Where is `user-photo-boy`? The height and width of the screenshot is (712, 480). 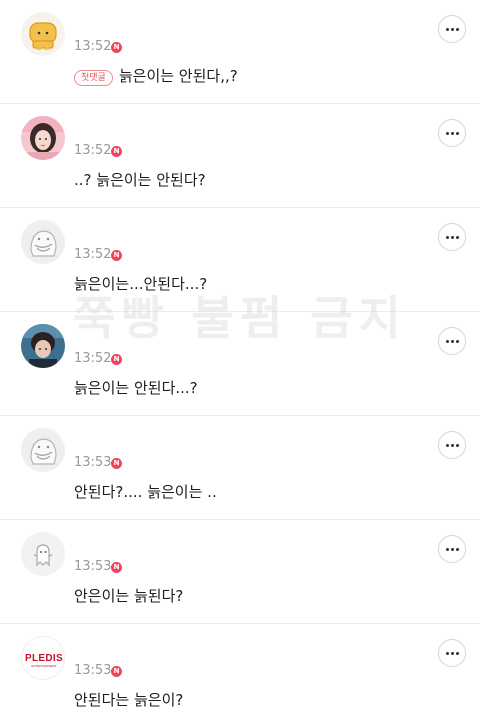
user-photo-boy is located at coordinates (43, 346).